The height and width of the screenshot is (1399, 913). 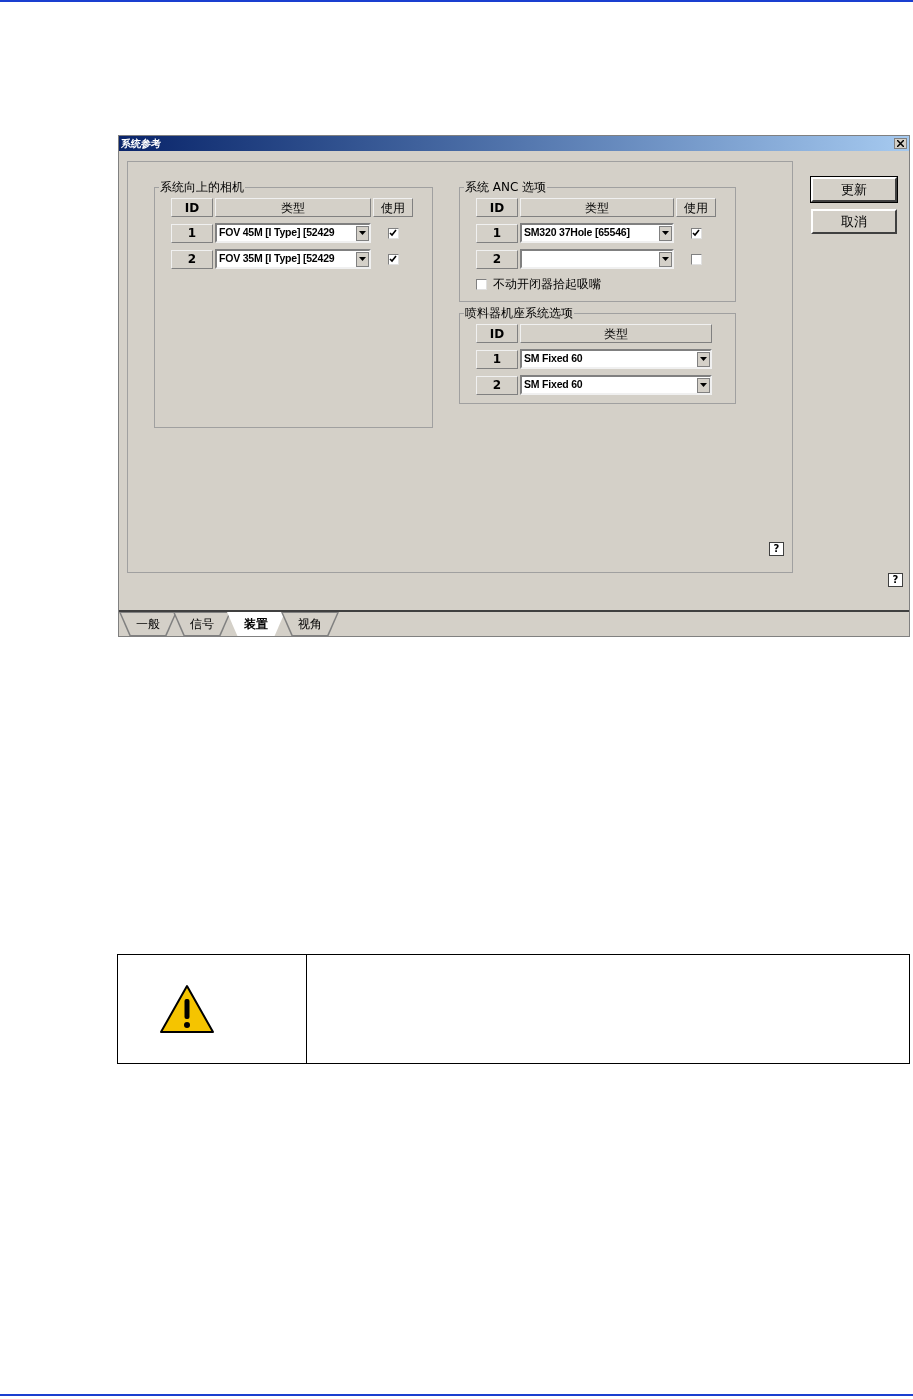 I want to click on dialog-button: 取消, so click(x=854, y=221).